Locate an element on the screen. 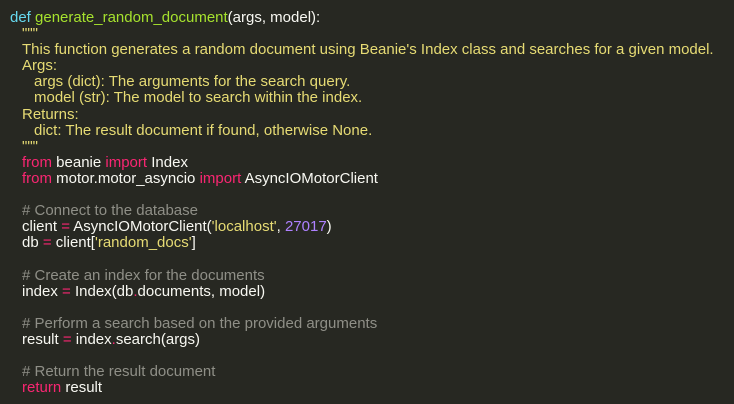 This screenshot has width=734, height=404. code-token-storage: def is located at coordinates (20, 17).